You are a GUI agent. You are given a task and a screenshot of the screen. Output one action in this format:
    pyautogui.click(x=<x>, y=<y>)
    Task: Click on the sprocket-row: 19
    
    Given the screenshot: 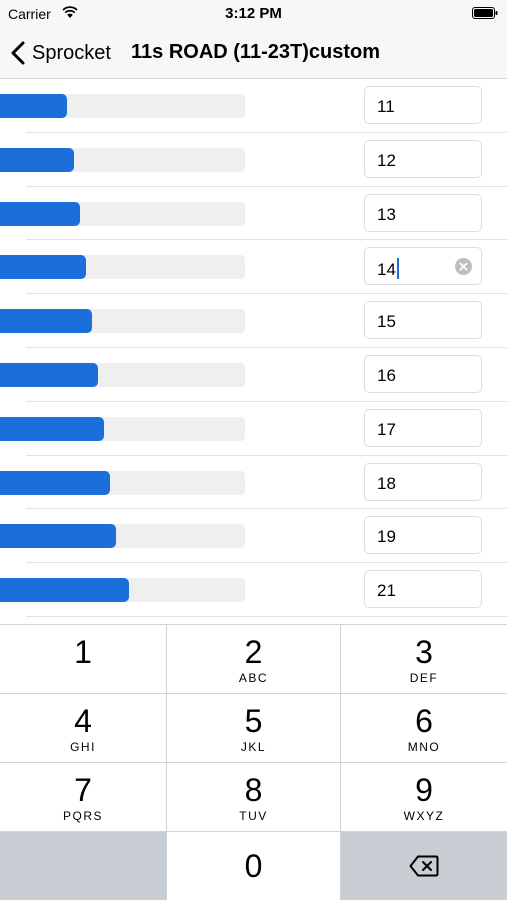 What is the action you would take?
    pyautogui.click(x=253, y=536)
    